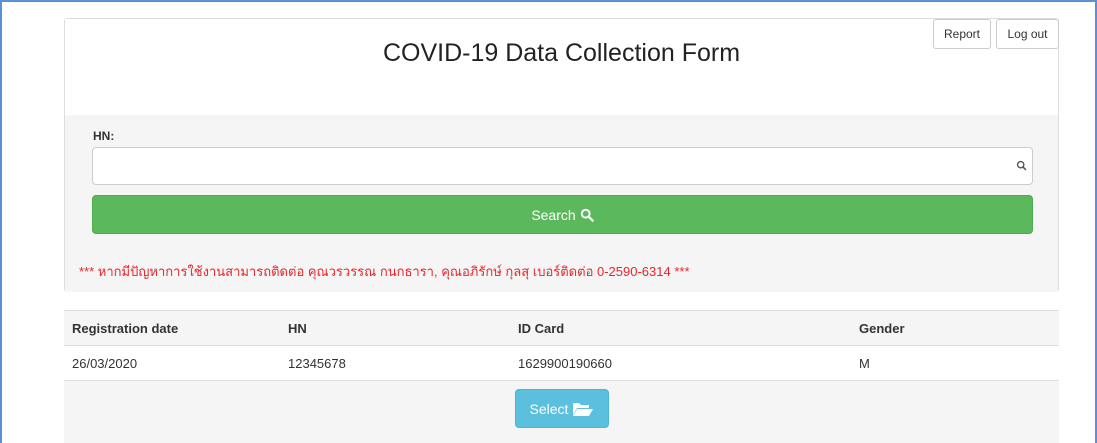 The width and height of the screenshot is (1097, 443). Describe the element at coordinates (548, 1) in the screenshot. I see `window-border-top` at that location.